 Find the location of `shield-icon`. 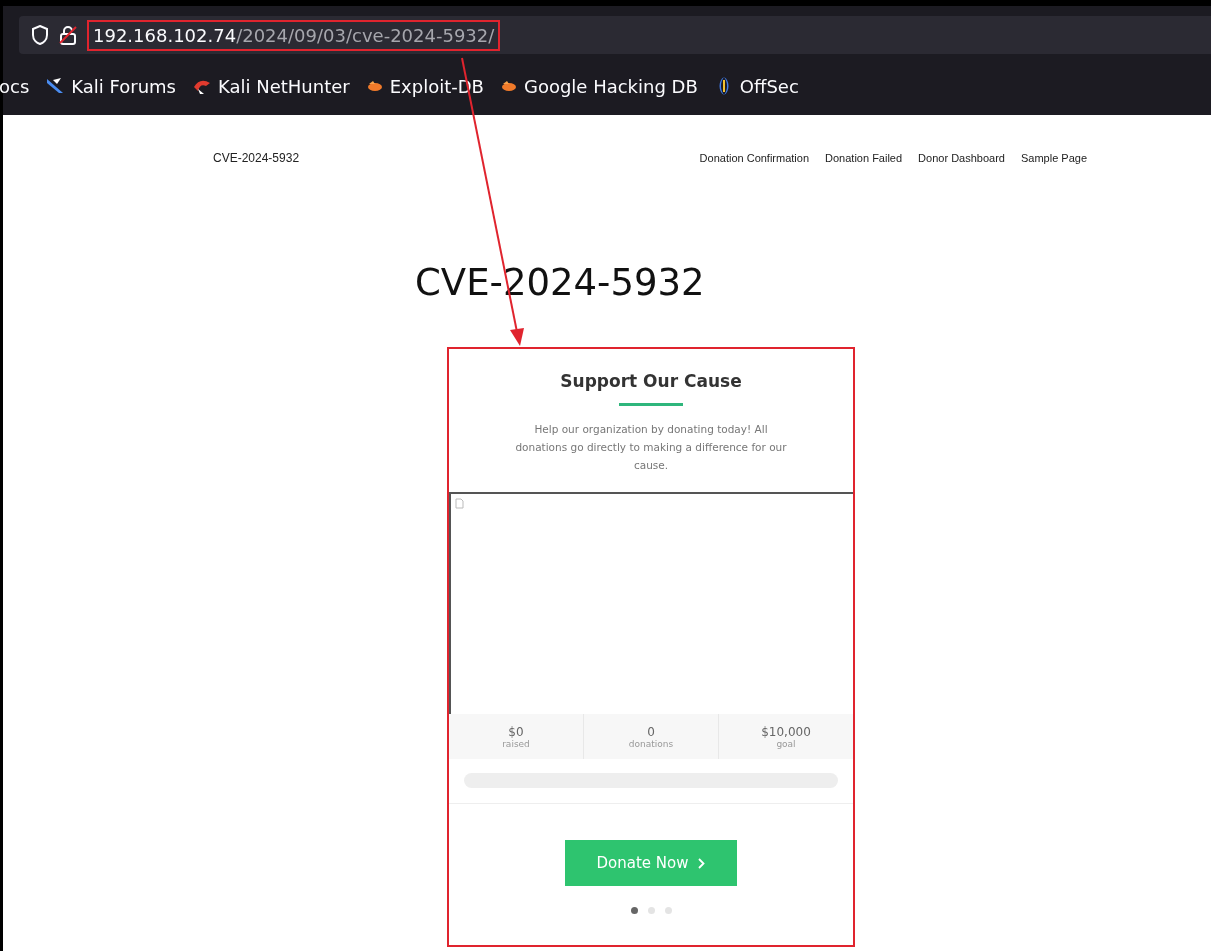

shield-icon is located at coordinates (40, 35).